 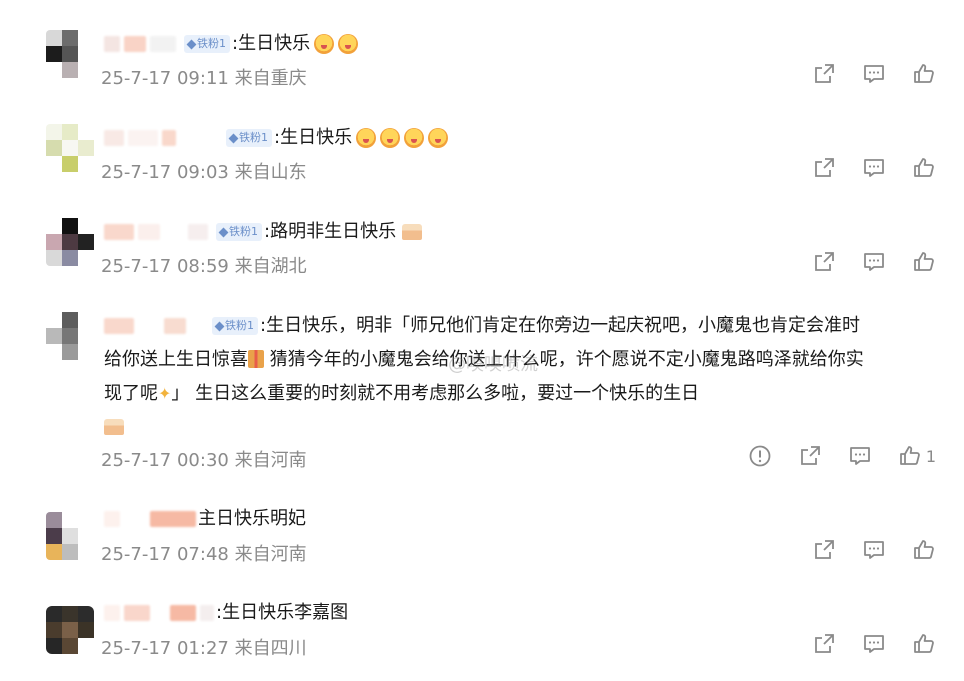 I want to click on comment-time: 25-7-17 09:11, so click(x=165, y=78).